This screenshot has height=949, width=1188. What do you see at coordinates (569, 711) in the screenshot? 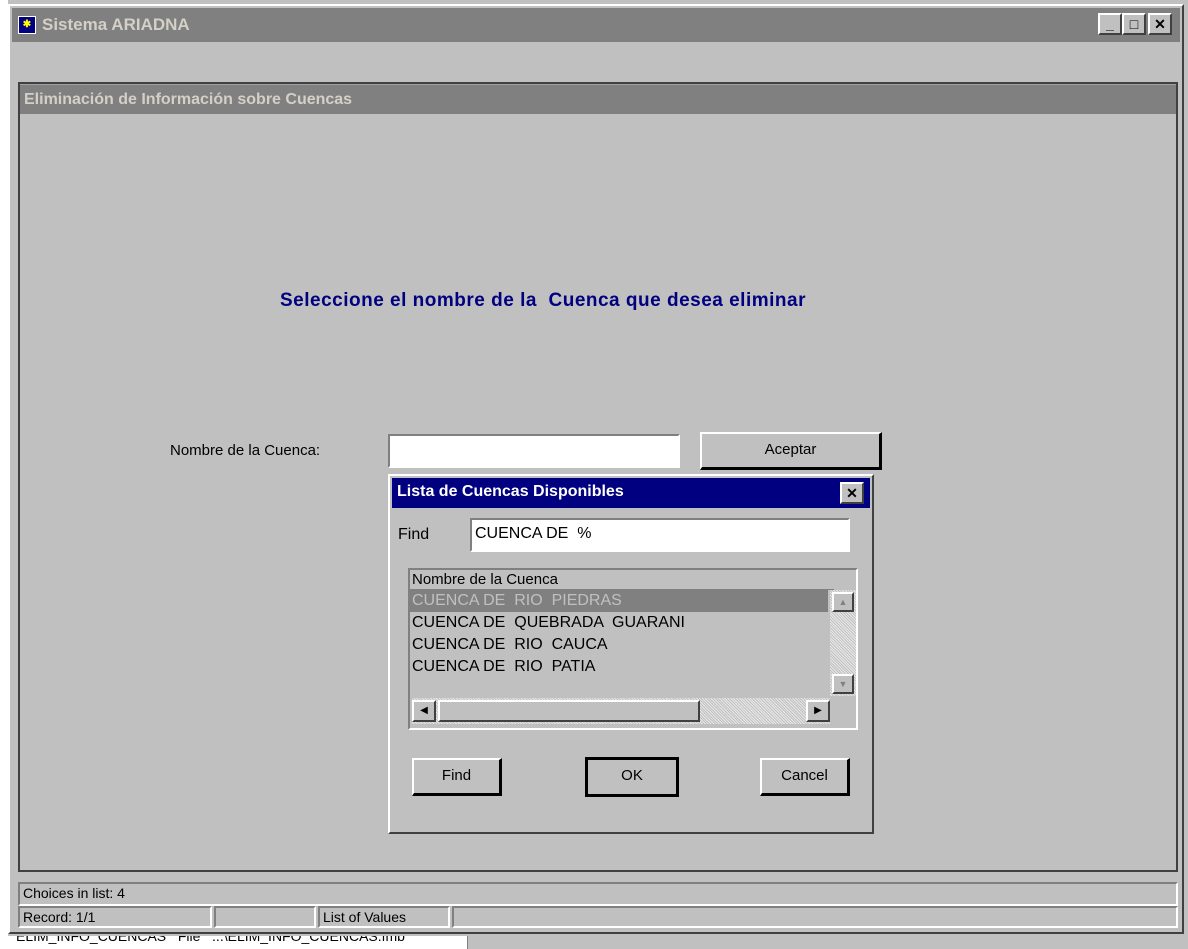
I see `scroll-thumb` at bounding box center [569, 711].